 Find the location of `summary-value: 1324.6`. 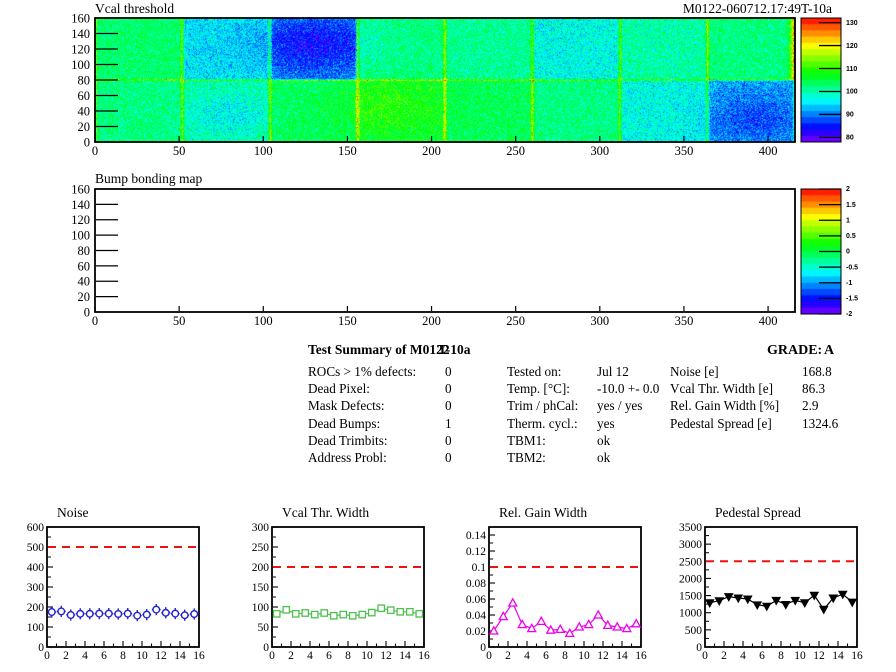

summary-value: 1324.6 is located at coordinates (820, 423).